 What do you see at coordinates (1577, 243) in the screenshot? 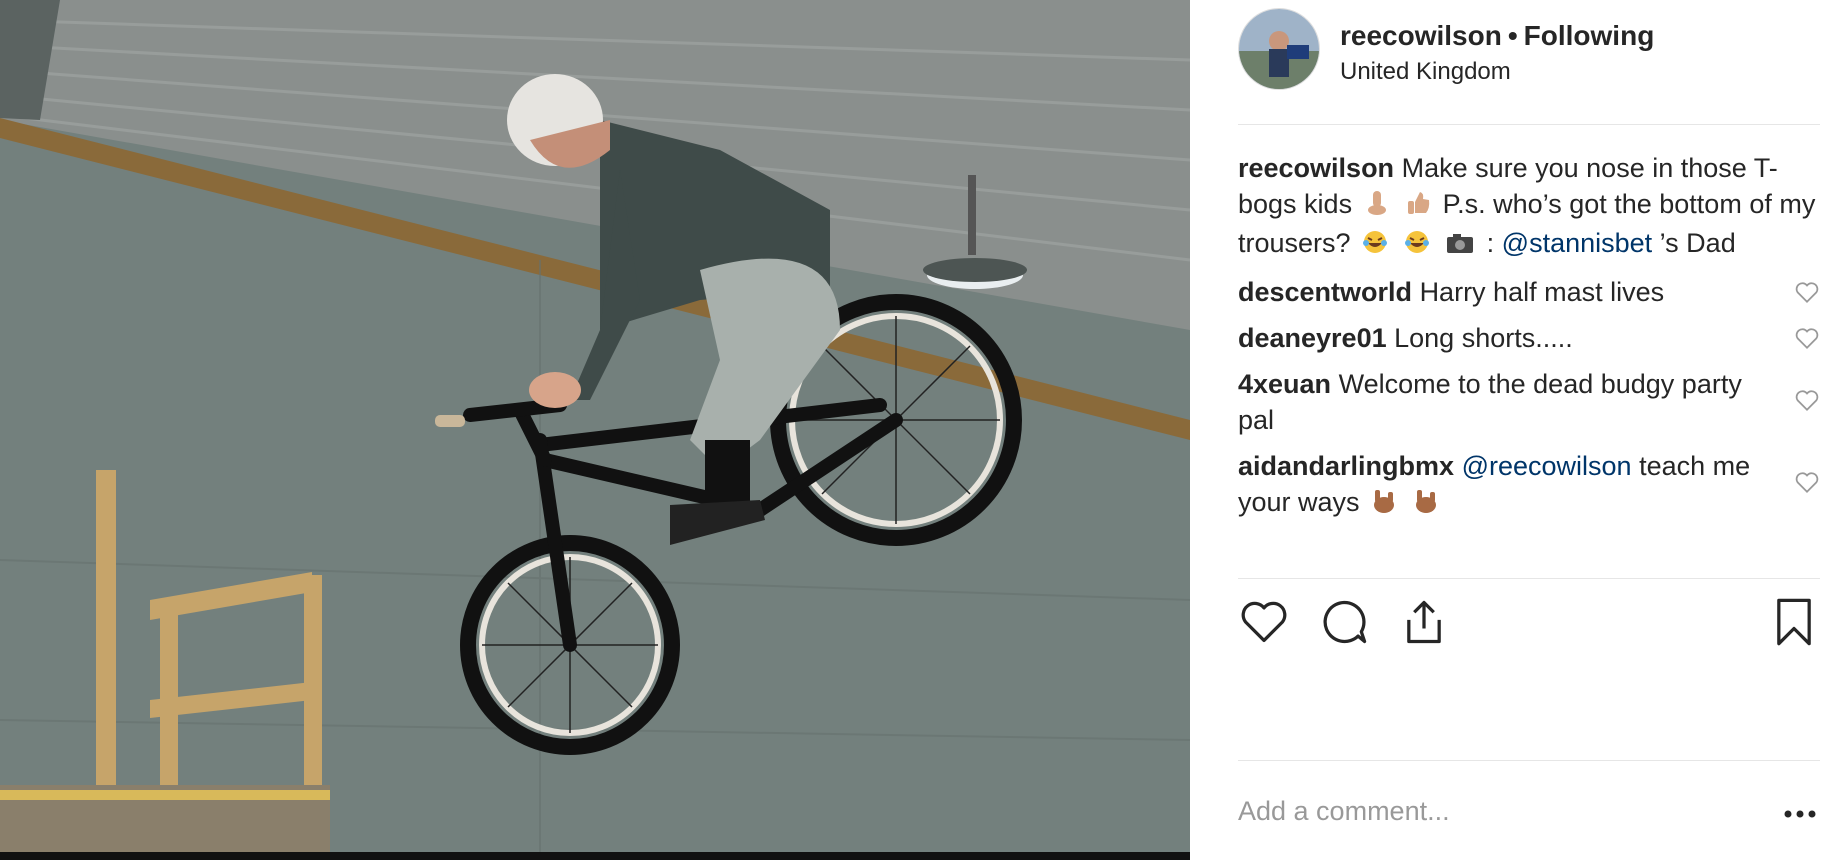
I see `caption-mention-link: @stannisbet` at bounding box center [1577, 243].